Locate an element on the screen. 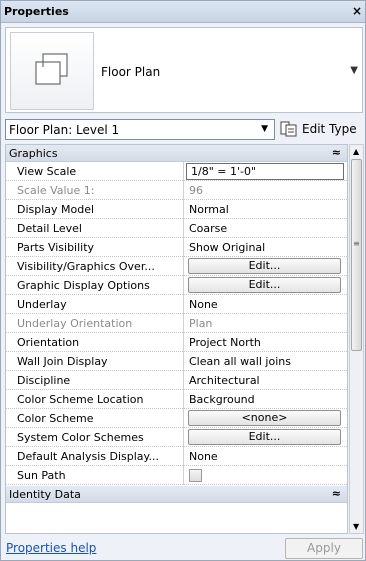  property-name: Color Scheme is located at coordinates (95, 418).